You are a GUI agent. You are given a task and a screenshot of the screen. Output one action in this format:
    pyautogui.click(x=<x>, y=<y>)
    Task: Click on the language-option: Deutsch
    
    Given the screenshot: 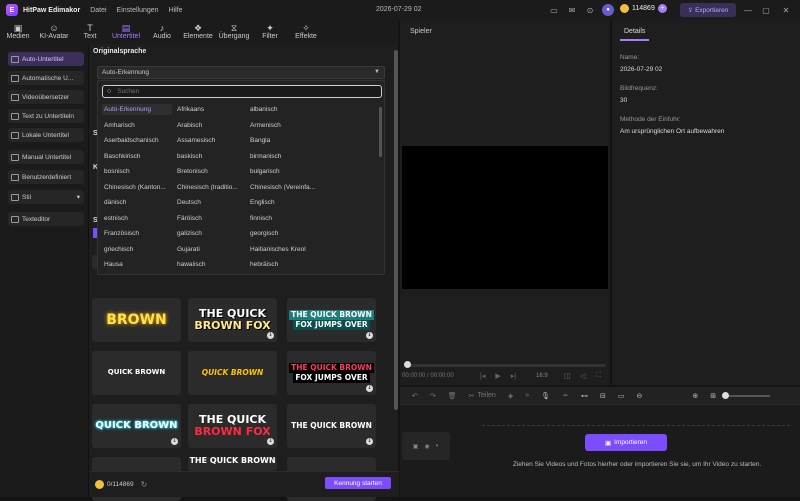 What is the action you would take?
    pyautogui.click(x=210, y=202)
    